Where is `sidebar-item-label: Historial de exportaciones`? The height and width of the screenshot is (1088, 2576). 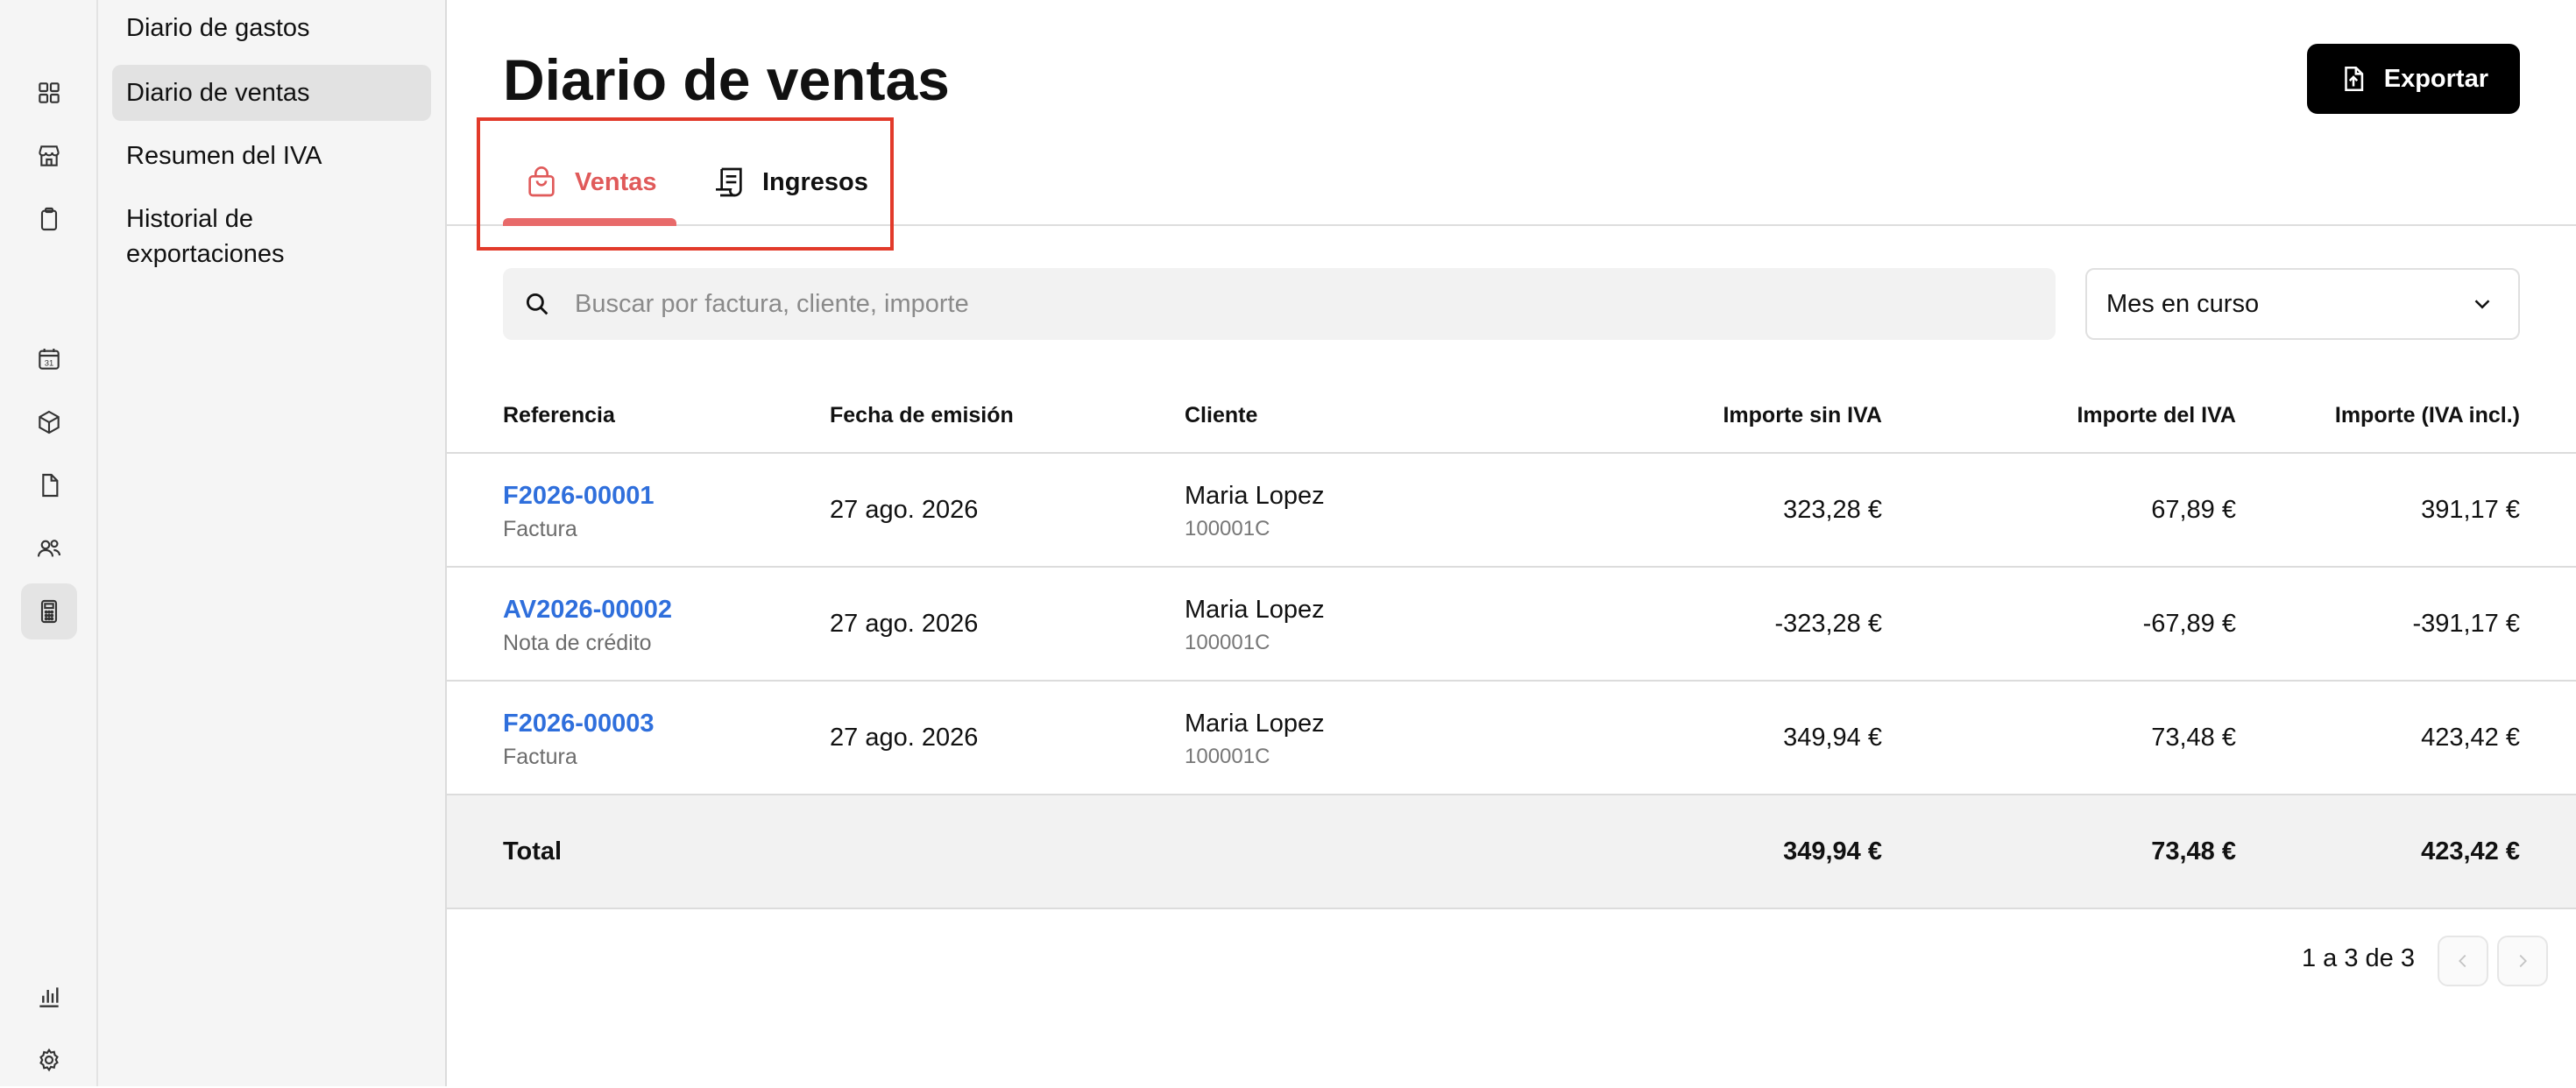
sidebar-item-label: Historial de exportaciones is located at coordinates (205, 237).